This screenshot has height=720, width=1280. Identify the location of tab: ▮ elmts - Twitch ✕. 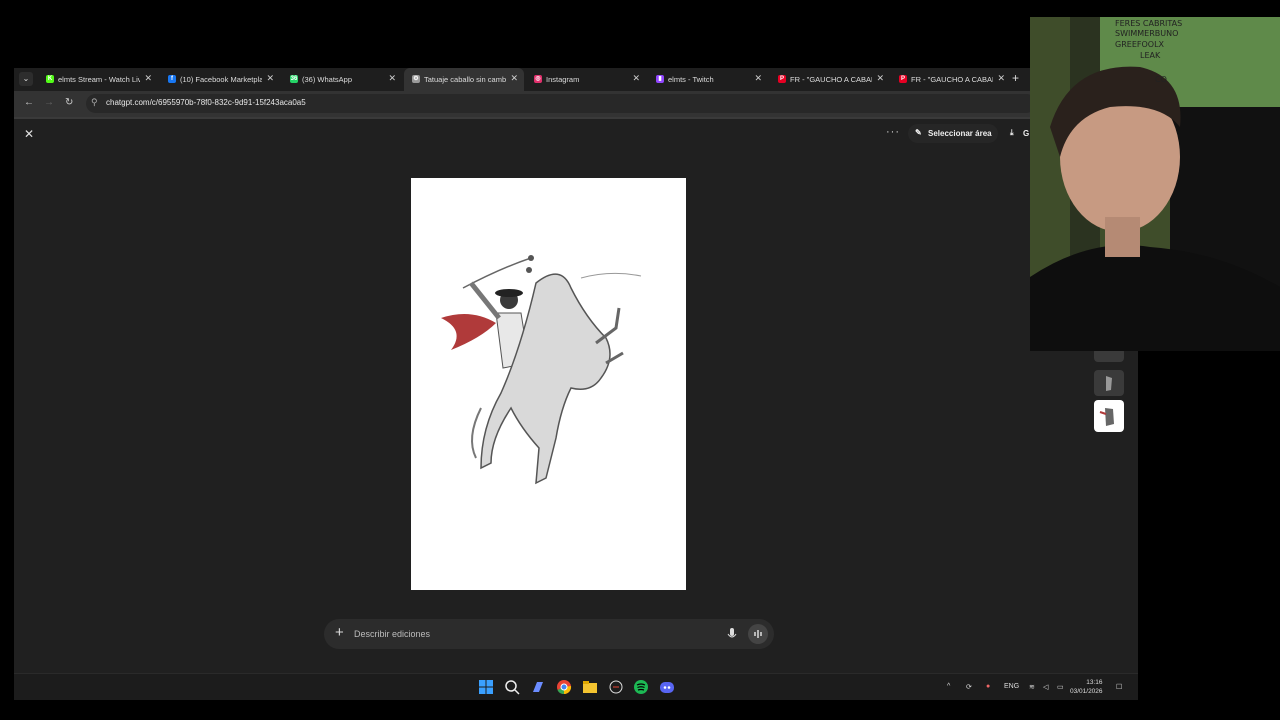
(708, 79).